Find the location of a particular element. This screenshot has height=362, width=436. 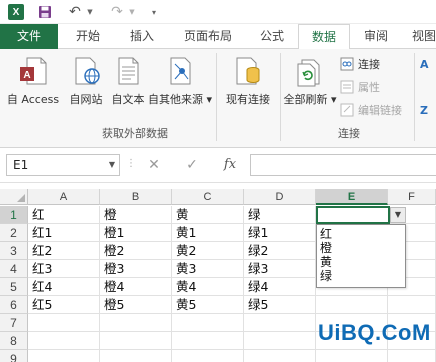

grid-cell: 绿2 is located at coordinates (280, 251).